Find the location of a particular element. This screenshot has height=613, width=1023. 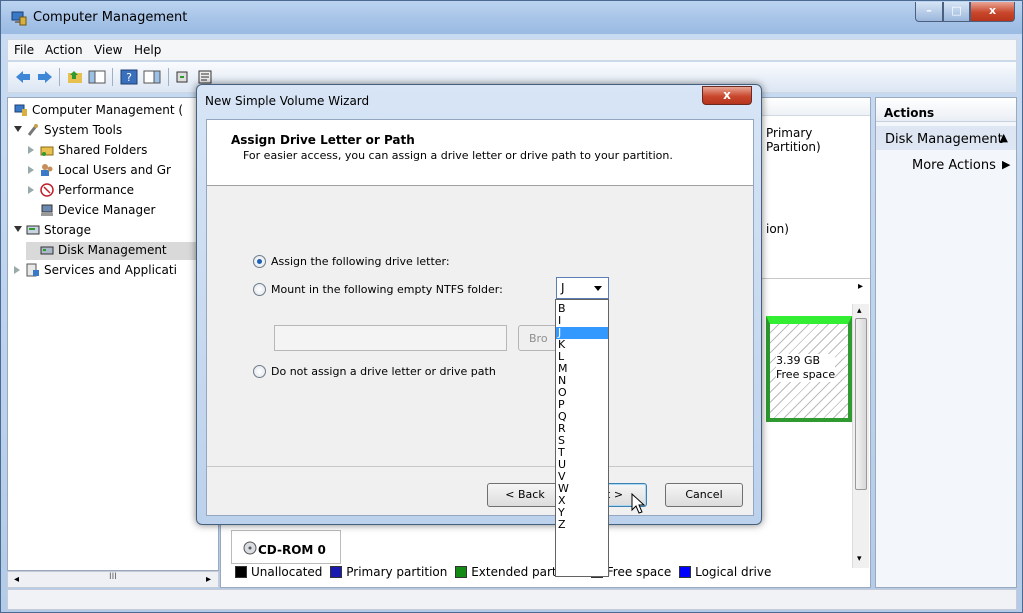

tree-item-services: Services and Applicati is located at coordinates (115, 271).